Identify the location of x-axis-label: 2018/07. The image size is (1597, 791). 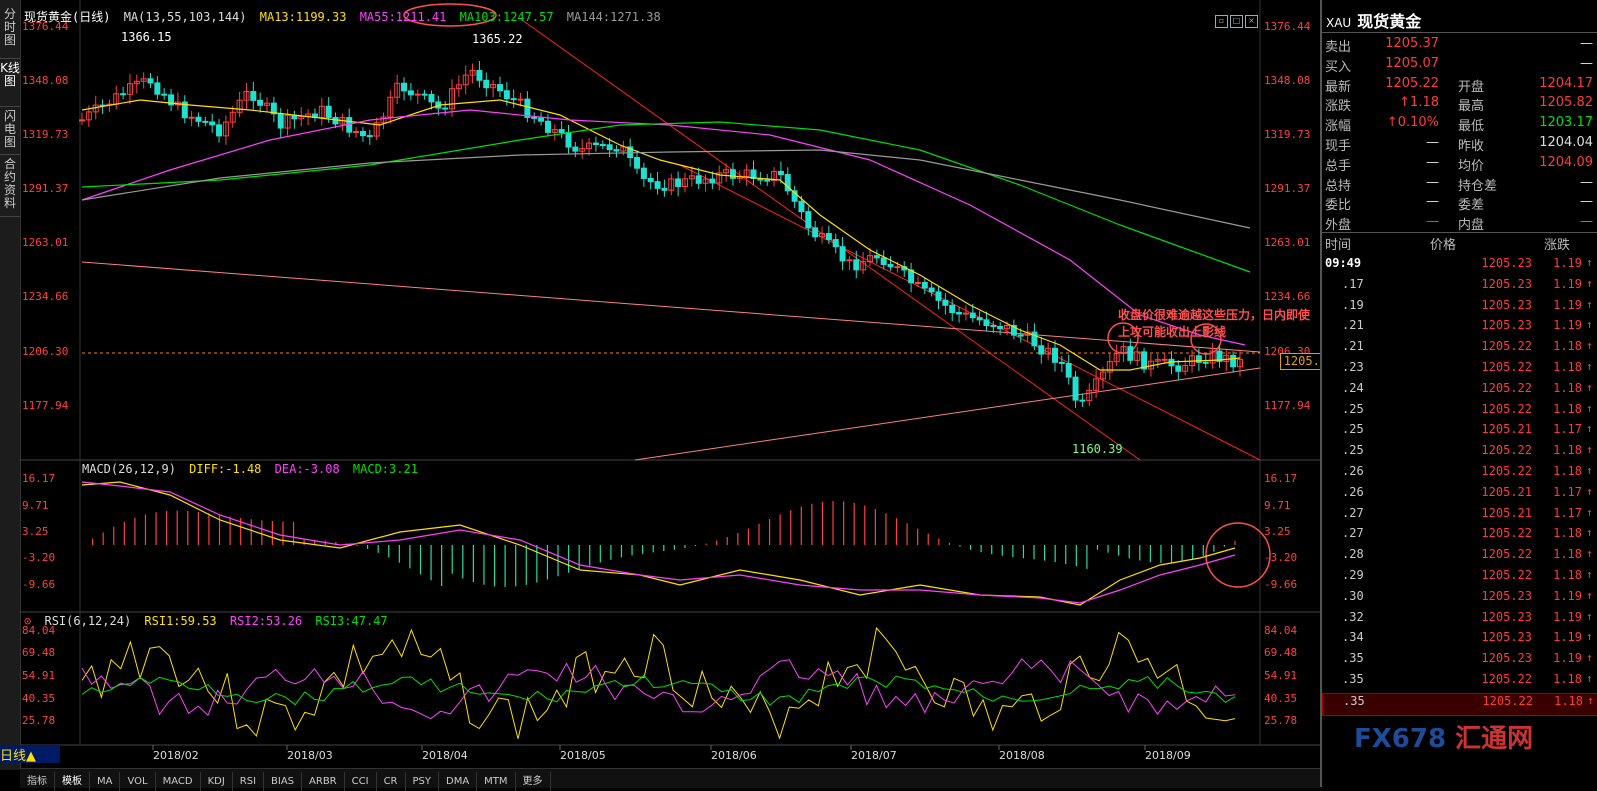
(874, 755).